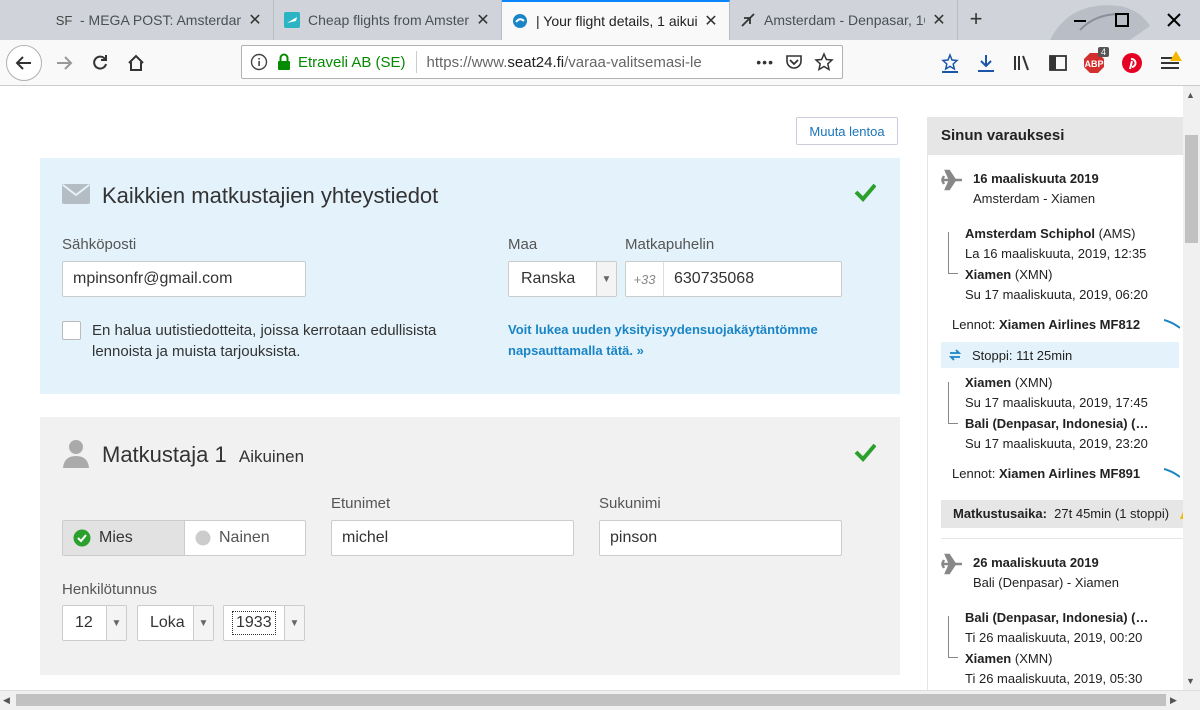 This screenshot has height=710, width=1200. What do you see at coordinates (1061, 513) in the screenshot?
I see `travel-time: Matkustusaika: 27t 45min (1 stoppi)` at bounding box center [1061, 513].